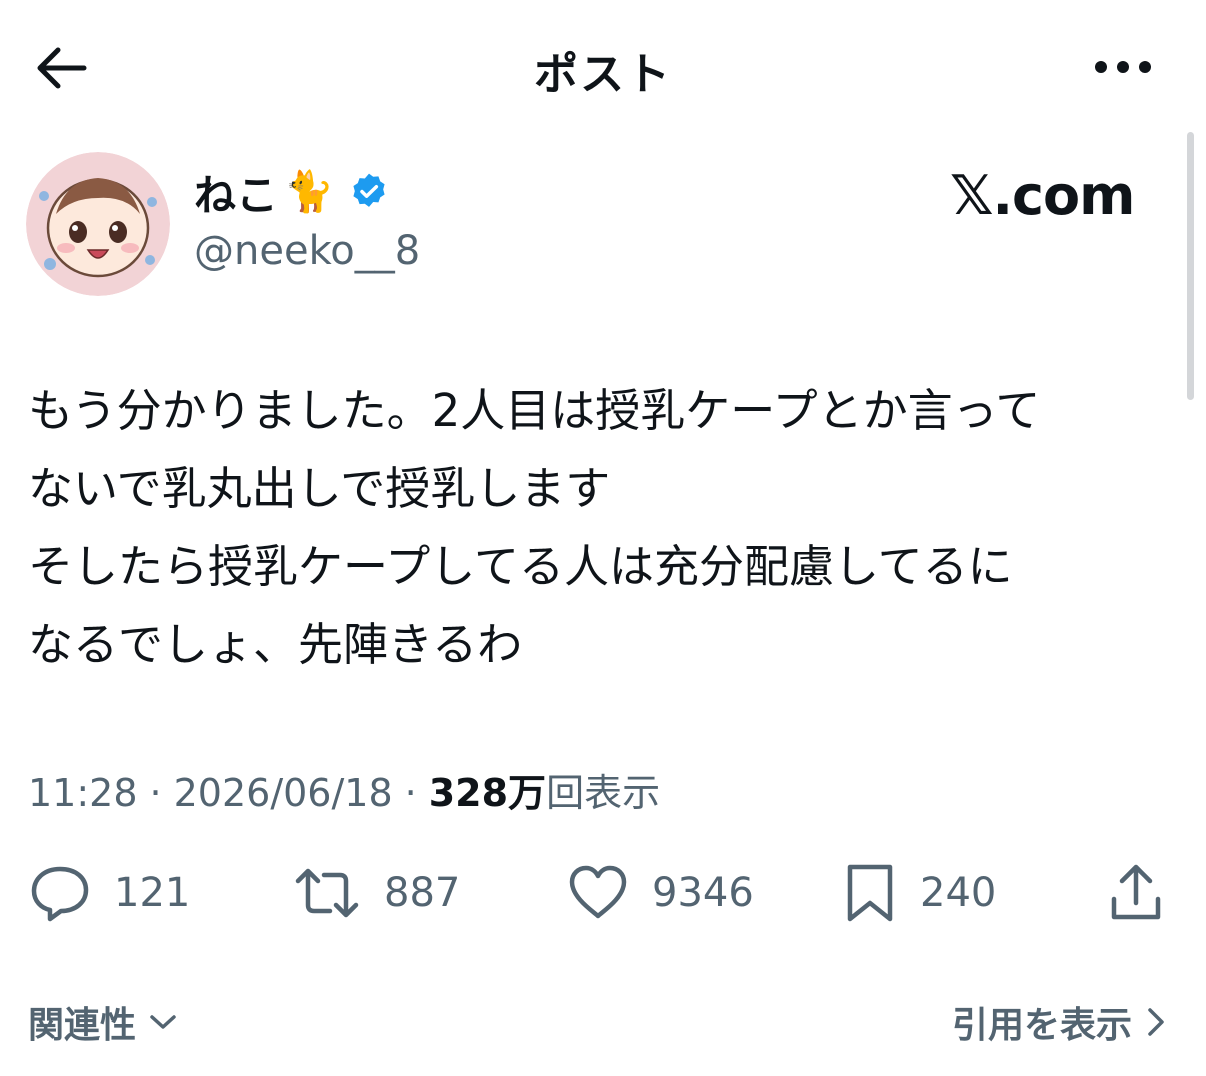  I want to click on cat-emoji: 🐈, so click(309, 192).